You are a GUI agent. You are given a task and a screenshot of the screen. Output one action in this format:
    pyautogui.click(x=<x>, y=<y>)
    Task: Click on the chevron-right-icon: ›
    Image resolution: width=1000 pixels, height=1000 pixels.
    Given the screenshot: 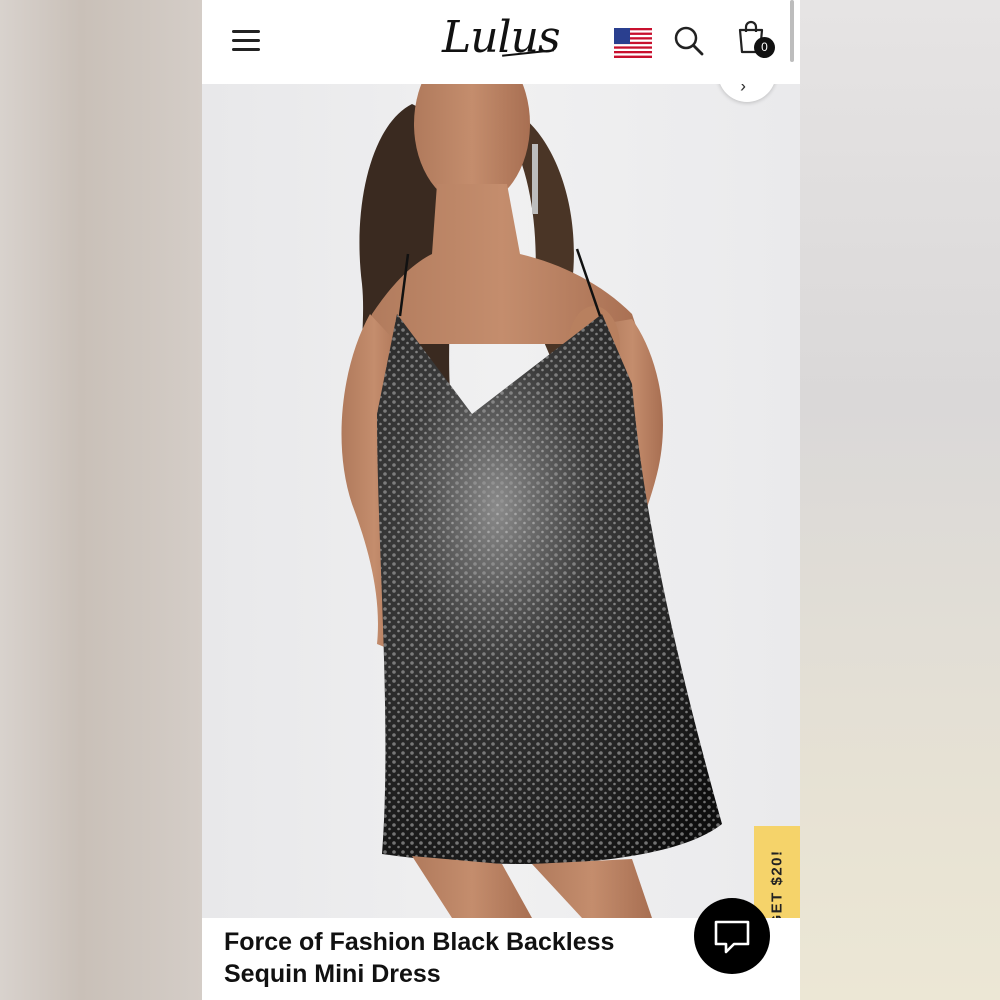 What is the action you would take?
    pyautogui.click(x=743, y=90)
    